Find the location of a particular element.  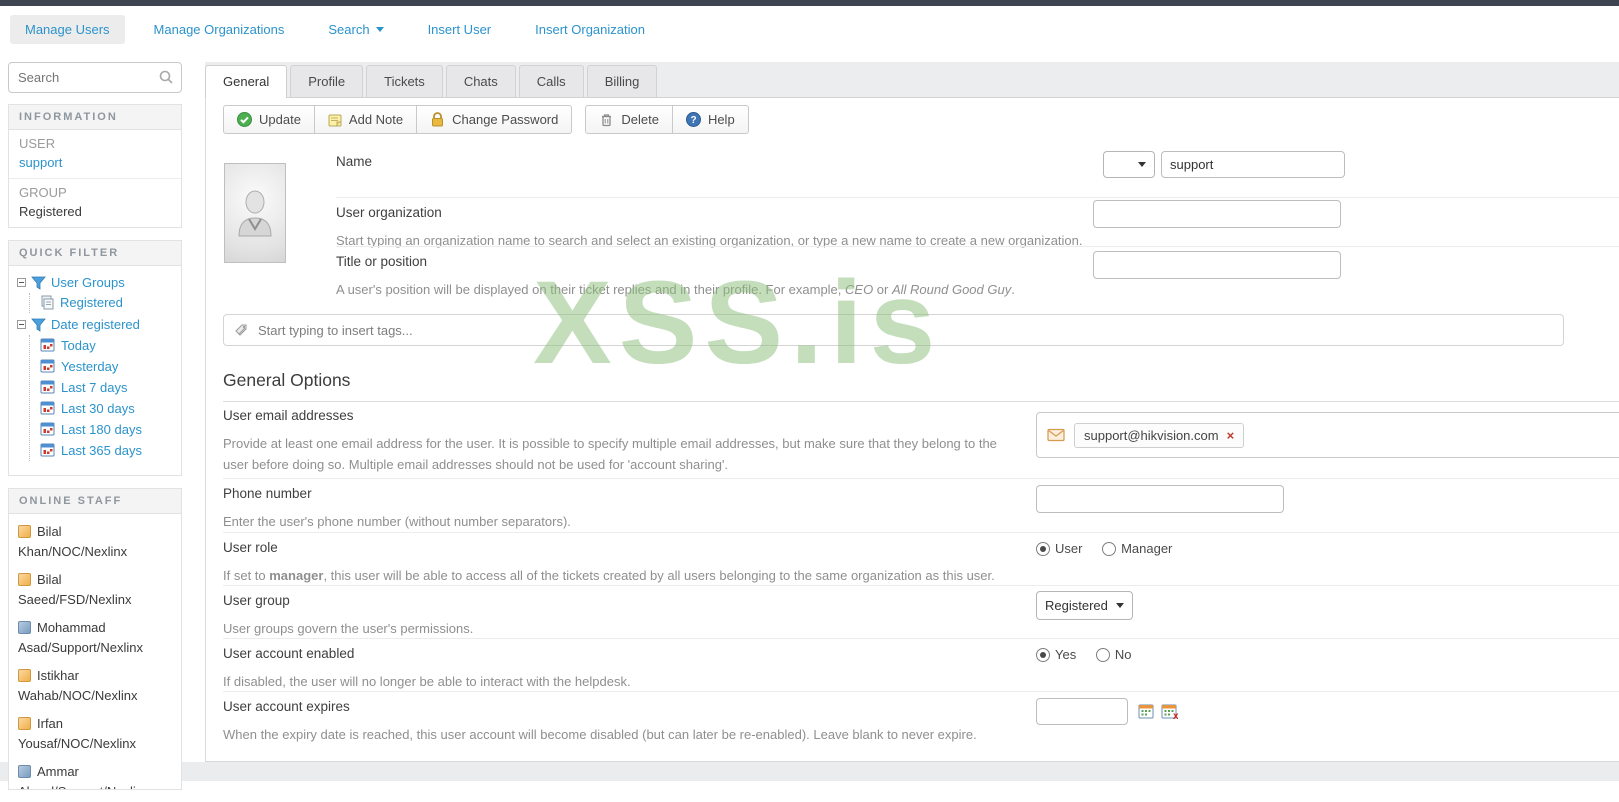

staff-item: Istikhar Wahab/NOC/Nexlinx is located at coordinates (94, 686).